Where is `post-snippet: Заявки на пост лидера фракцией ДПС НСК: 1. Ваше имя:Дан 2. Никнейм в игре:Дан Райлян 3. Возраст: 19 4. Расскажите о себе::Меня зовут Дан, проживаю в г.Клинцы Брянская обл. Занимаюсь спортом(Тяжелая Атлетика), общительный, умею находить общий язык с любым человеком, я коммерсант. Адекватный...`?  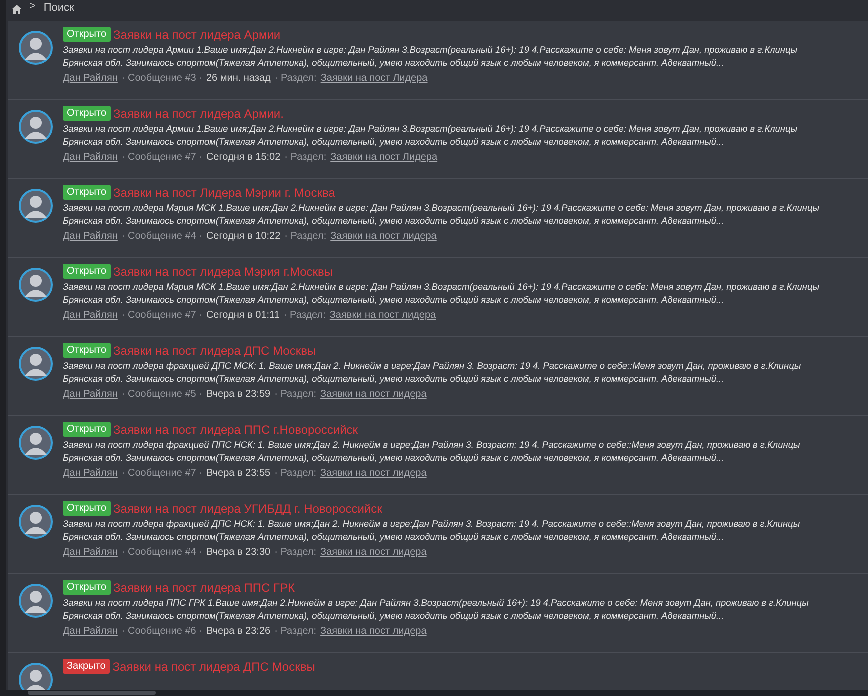
post-snippet: Заявки на пост лидера фракцией ДПС НСК: 1. Ваше имя:Дан 2. Никнейм в игре:Дан Райлян 3. Возраст: 19 4. Расскажите о себе::Меня зовут Дан, проживаю в г.Клинцы Брянская обл. Занимаюсь спортом(Тяжелая Атлетика), общительный, умею находить общий язык с любым человеком, я коммерсант. Адекватный... is located at coordinates (432, 531).